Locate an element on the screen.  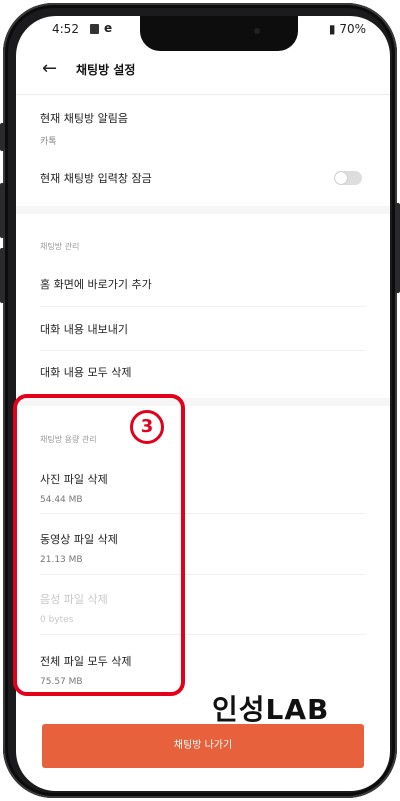
notification-sound-label: 현재 채팅방 알림음 is located at coordinates (84, 118).